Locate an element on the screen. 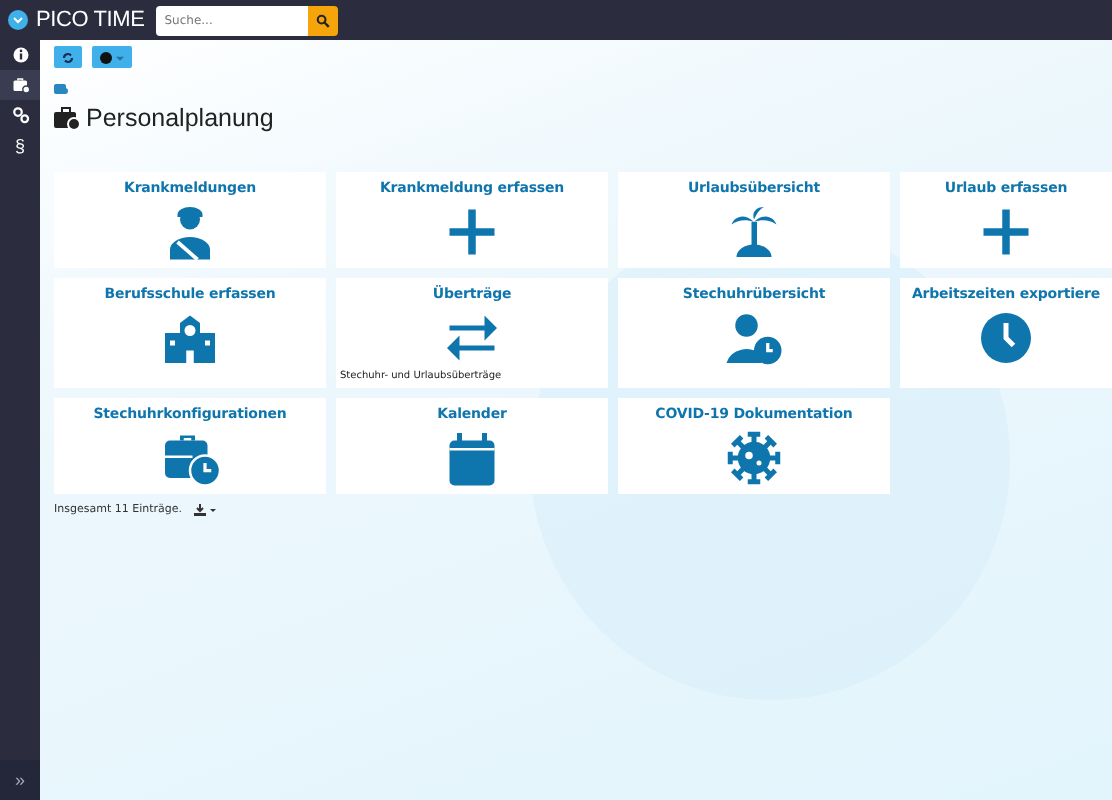 Image resolution: width=1112 pixels, height=800 pixels. briefcase-clock-icon is located at coordinates (67, 118).